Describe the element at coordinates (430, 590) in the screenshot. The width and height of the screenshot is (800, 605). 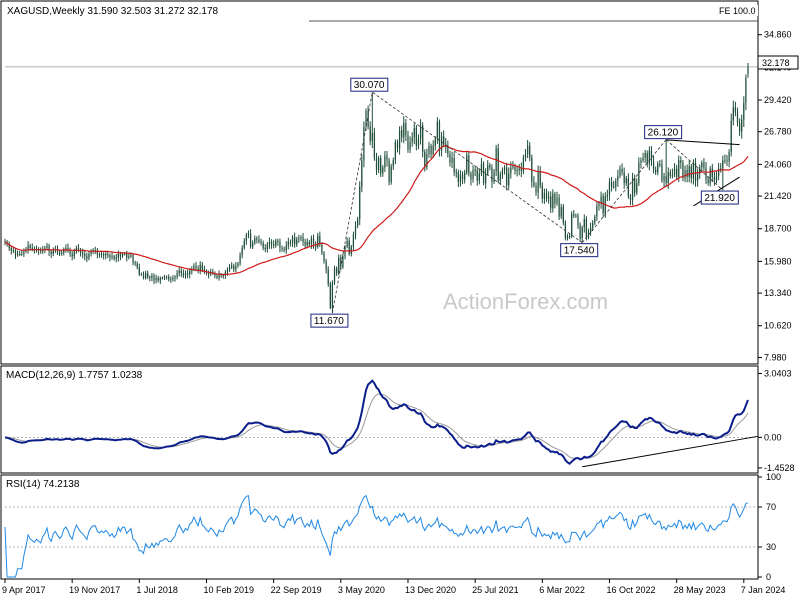
I see `time-tick-label: 13 Dec 2020` at that location.